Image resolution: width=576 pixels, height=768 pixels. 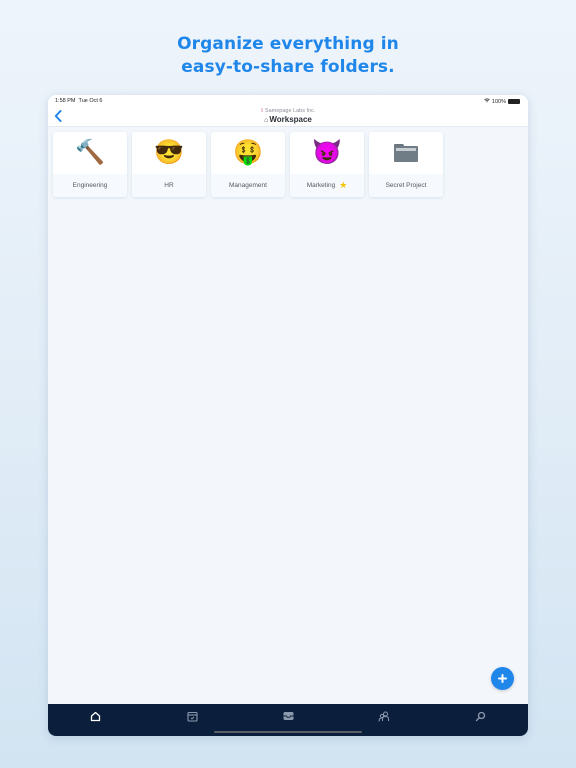 I want to click on battery-icon, so click(x=514, y=101).